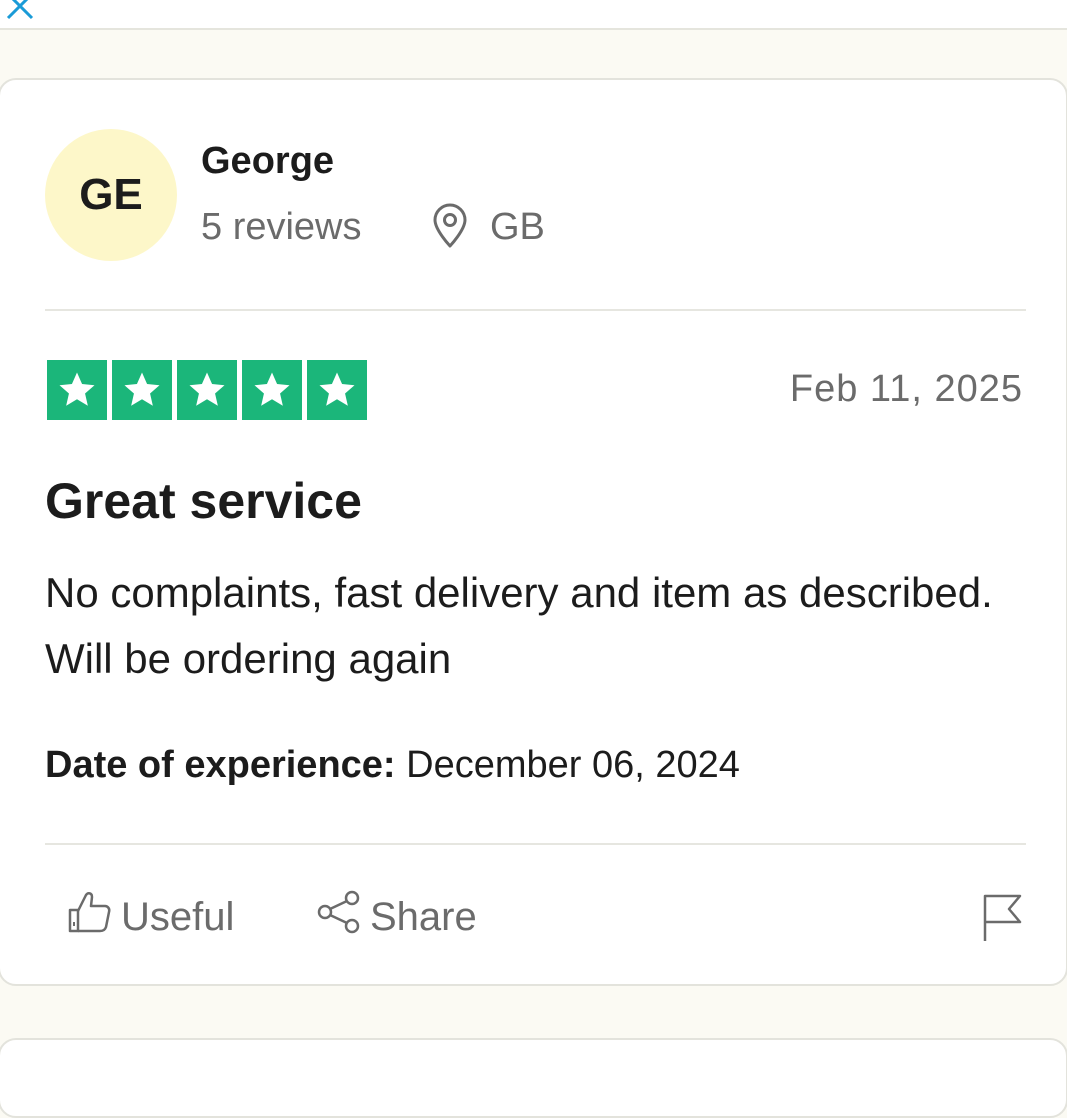 This screenshot has height=1118, width=1067. Describe the element at coordinates (517, 227) in the screenshot. I see `reviewer-country: GB` at that location.